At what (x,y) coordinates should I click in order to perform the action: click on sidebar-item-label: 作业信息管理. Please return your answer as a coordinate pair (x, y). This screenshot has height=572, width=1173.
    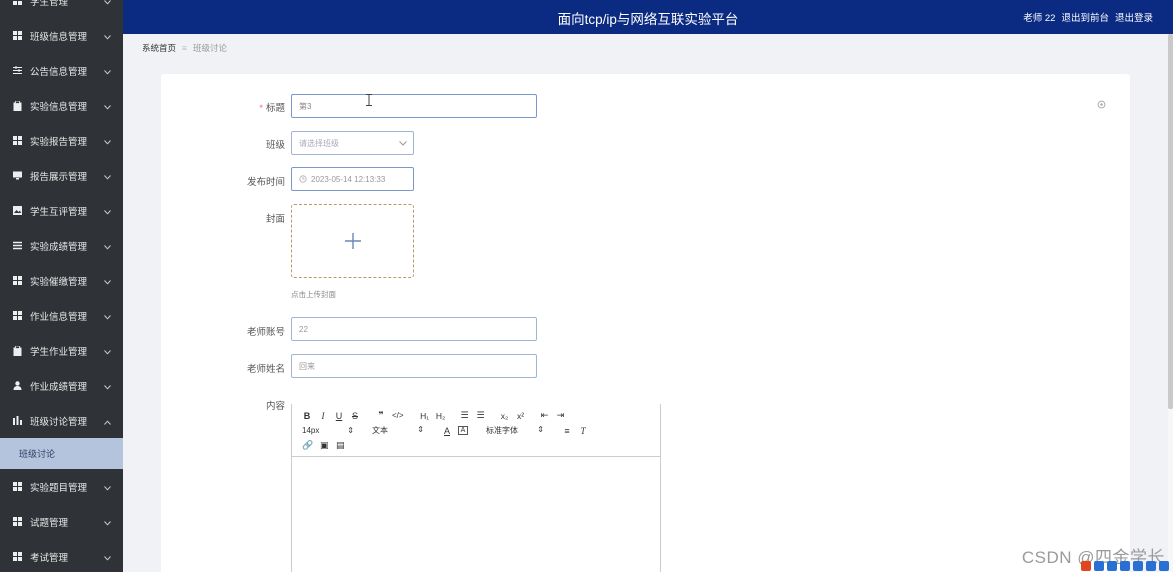
    Looking at the image, I should click on (59, 317).